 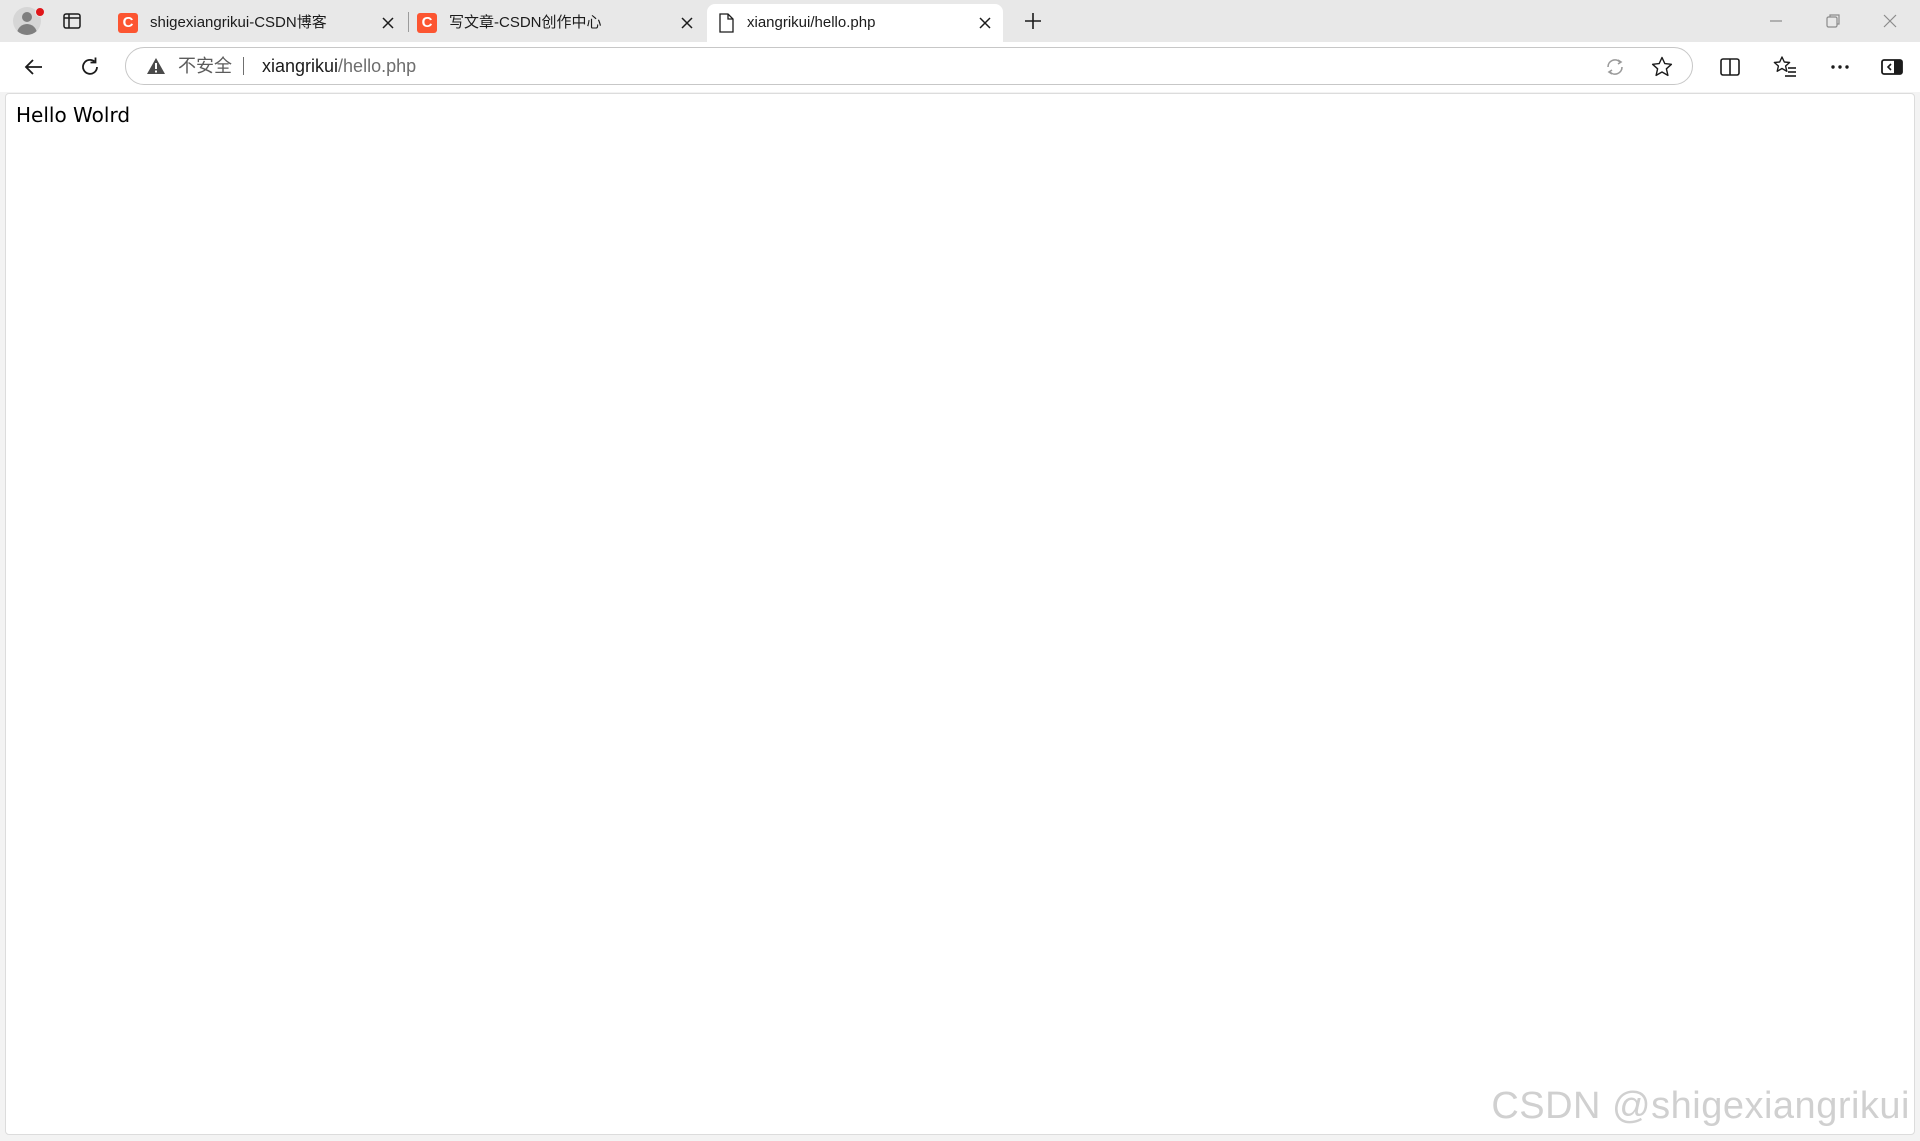 I want to click on minimize-button, so click(x=1776, y=21).